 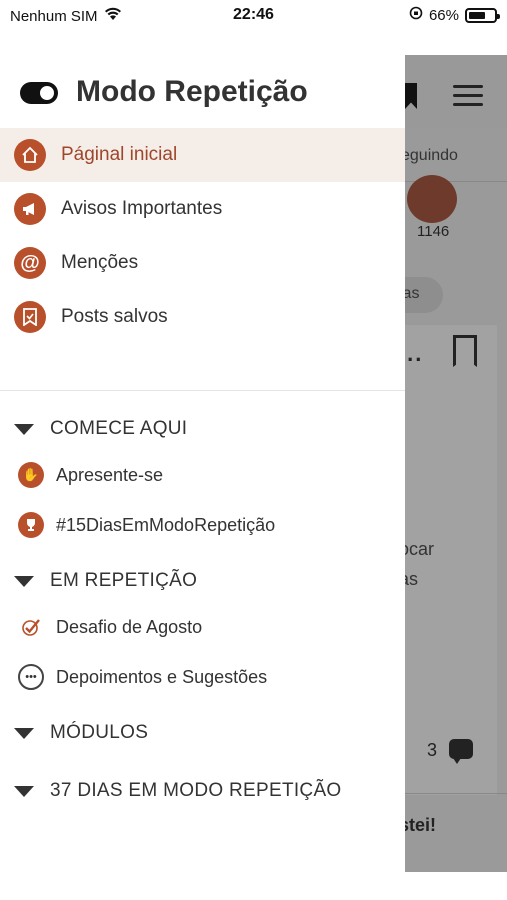 What do you see at coordinates (421, 825) in the screenshot?
I see `post-text: stei!` at bounding box center [421, 825].